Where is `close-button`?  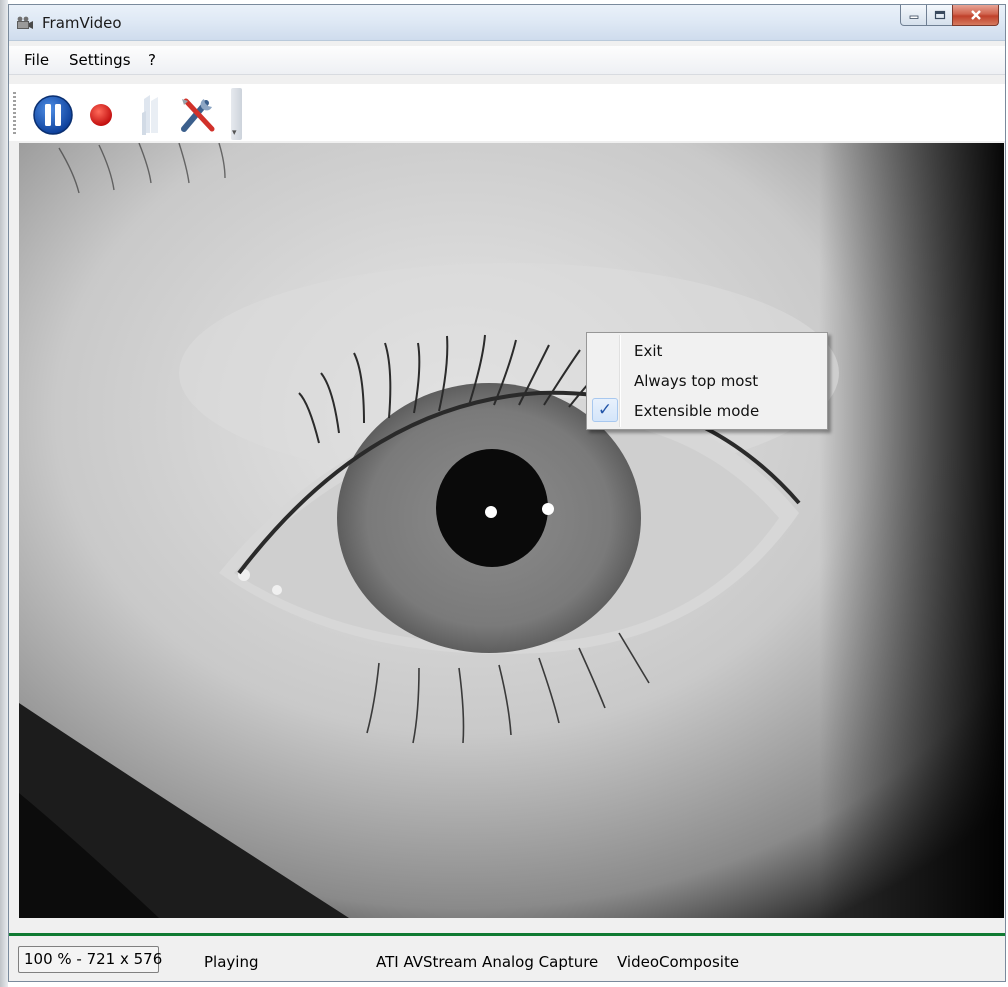
close-button is located at coordinates (975, 15).